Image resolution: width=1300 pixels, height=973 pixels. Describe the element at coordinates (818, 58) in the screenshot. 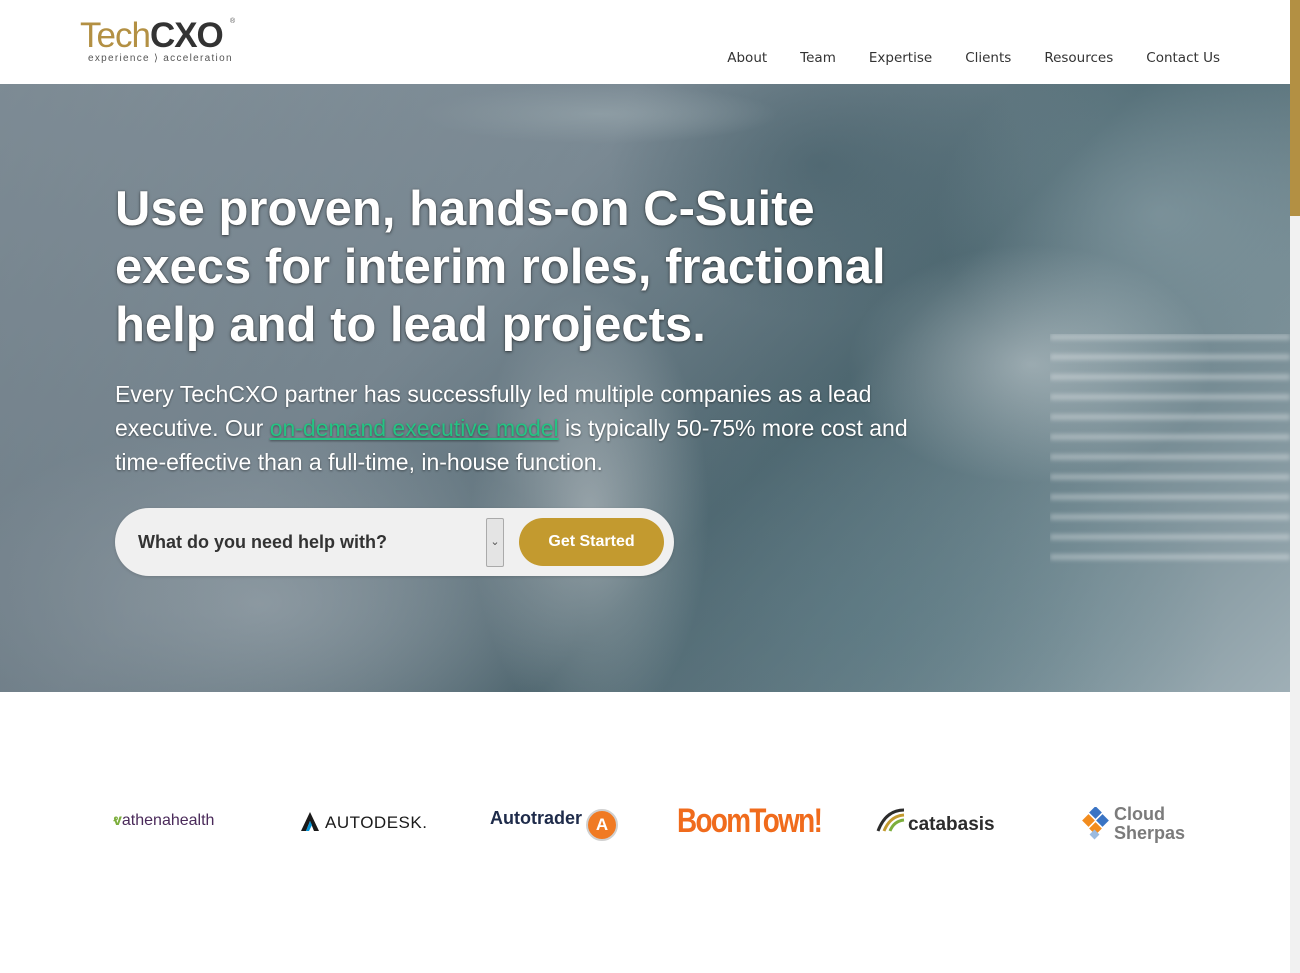

I see `nav-team: Team` at that location.